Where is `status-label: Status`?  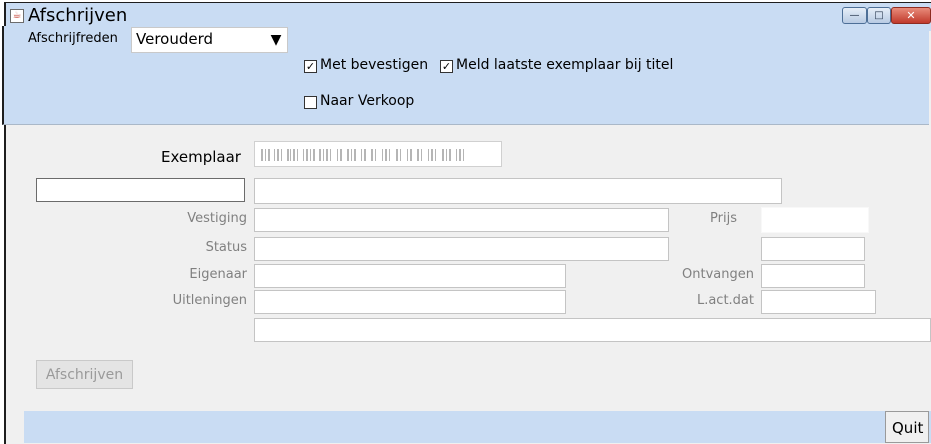 status-label: Status is located at coordinates (226, 247).